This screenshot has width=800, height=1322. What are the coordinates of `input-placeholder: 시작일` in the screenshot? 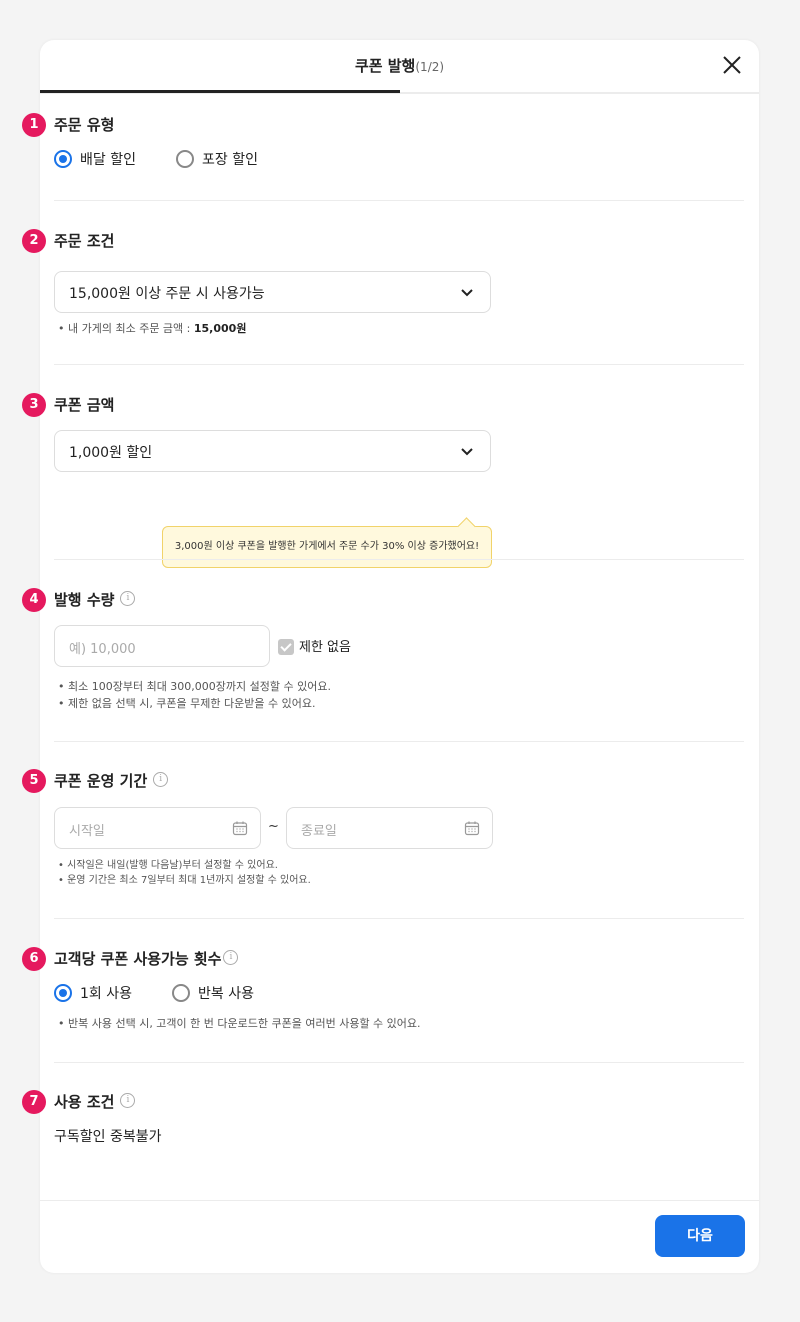 It's located at (87, 831).